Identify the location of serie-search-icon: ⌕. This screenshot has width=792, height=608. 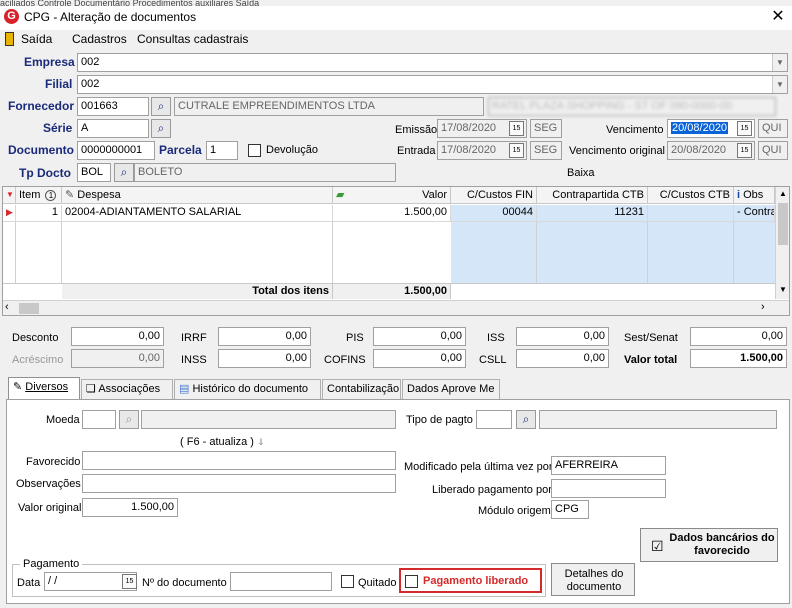
(161, 128).